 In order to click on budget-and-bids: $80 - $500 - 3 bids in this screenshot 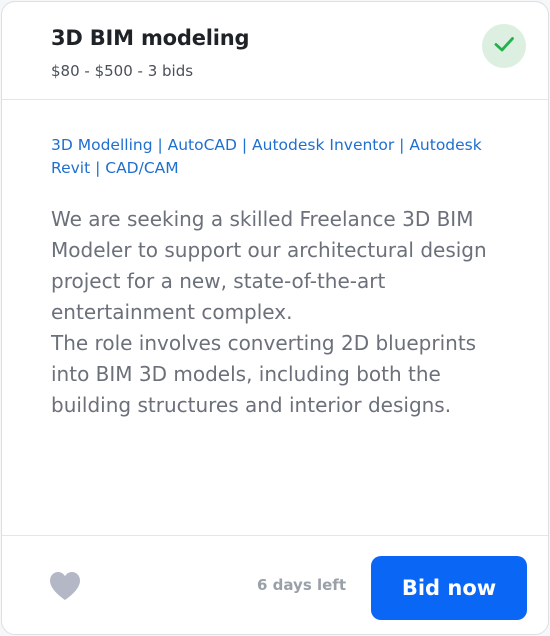, I will do `click(122, 71)`.